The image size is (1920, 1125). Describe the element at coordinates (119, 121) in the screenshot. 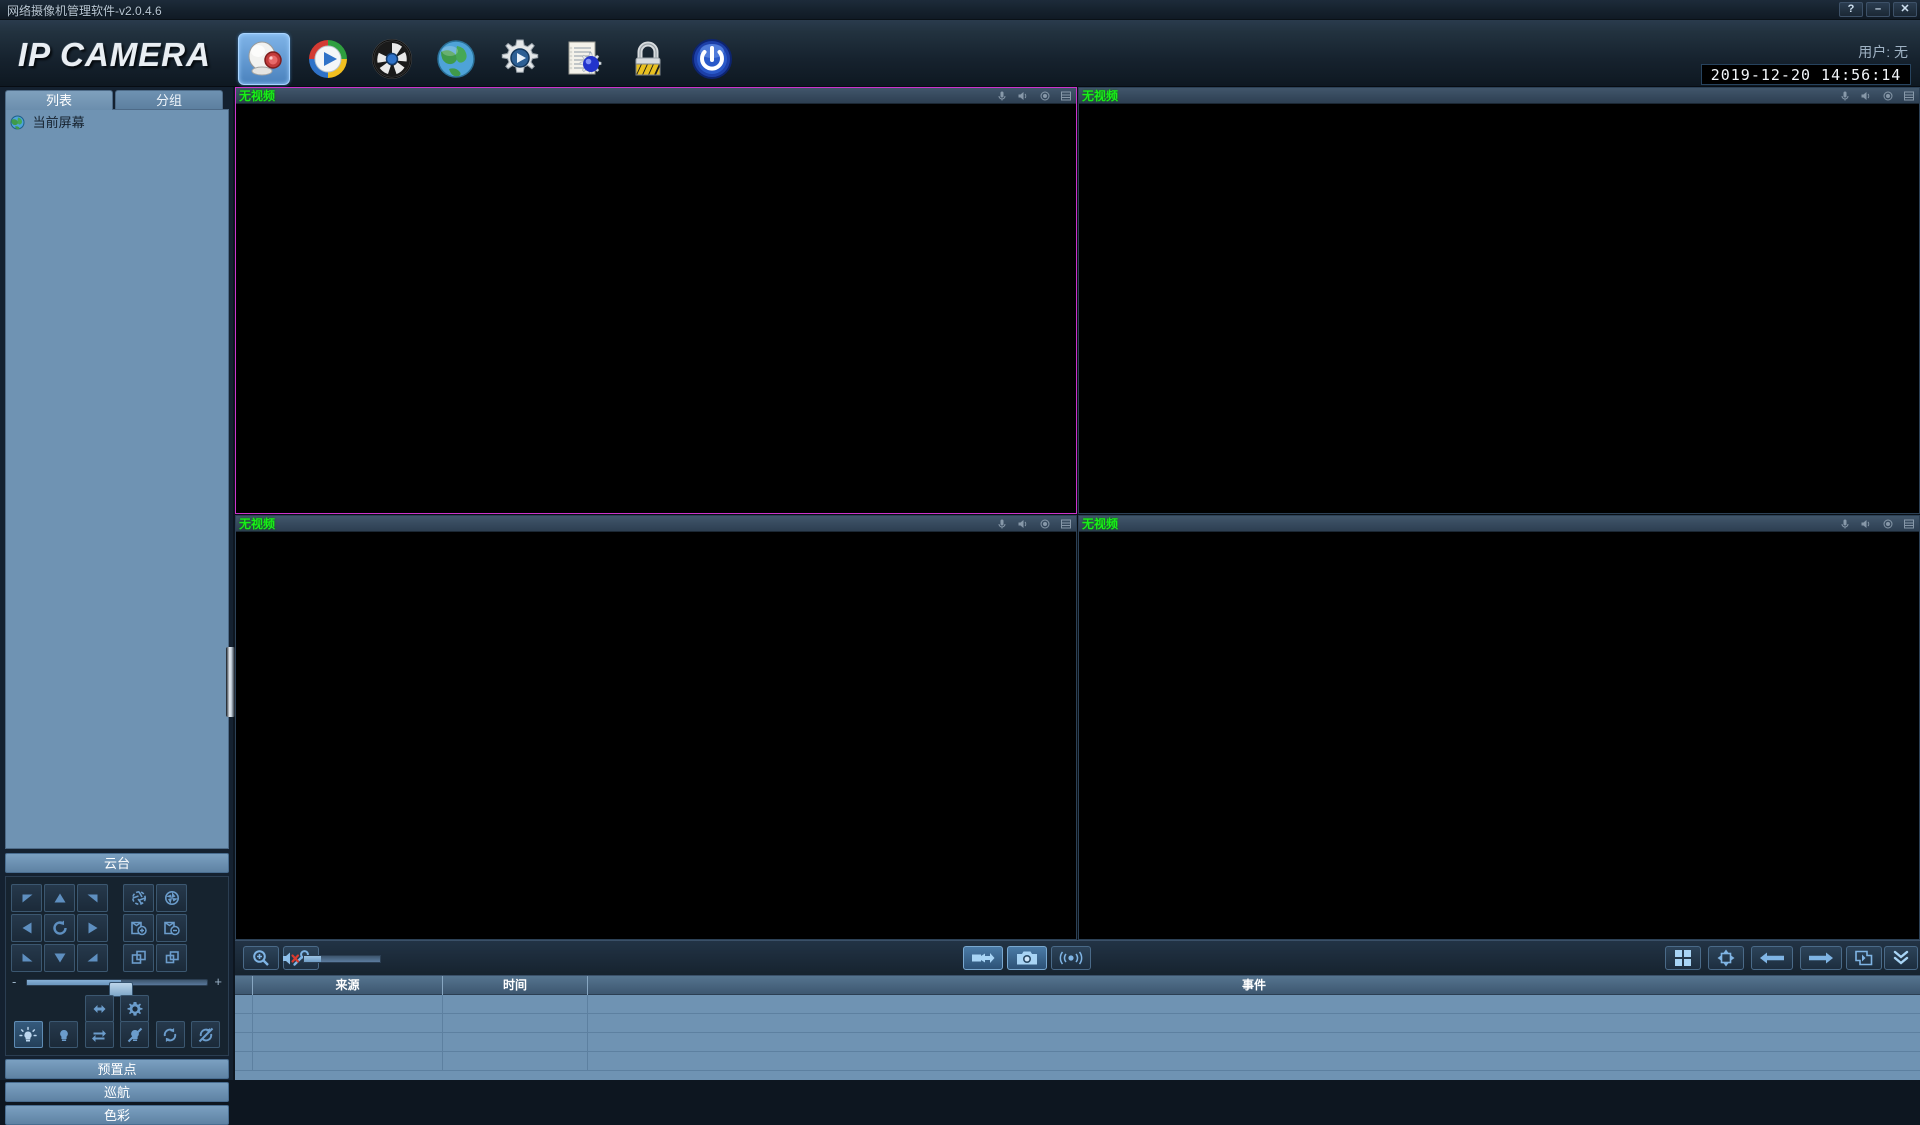

I see `tree-item-current-screen: 当前屏幕` at that location.